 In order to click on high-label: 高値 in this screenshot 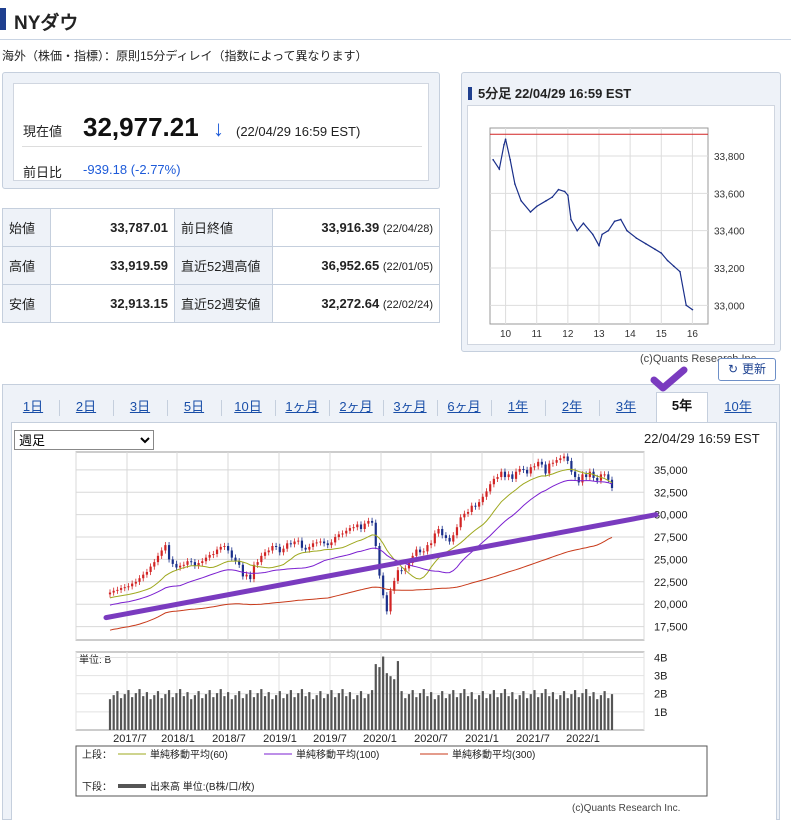, I will do `click(26, 265)`.